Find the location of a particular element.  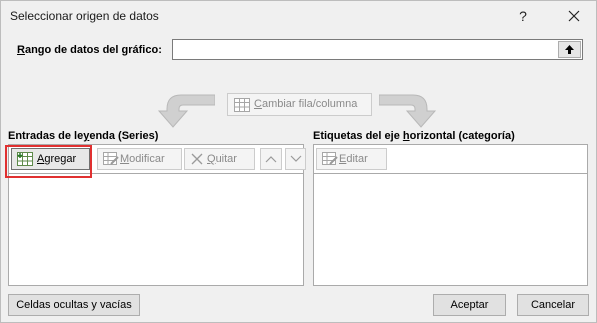

chevron-down-icon is located at coordinates (296, 158).